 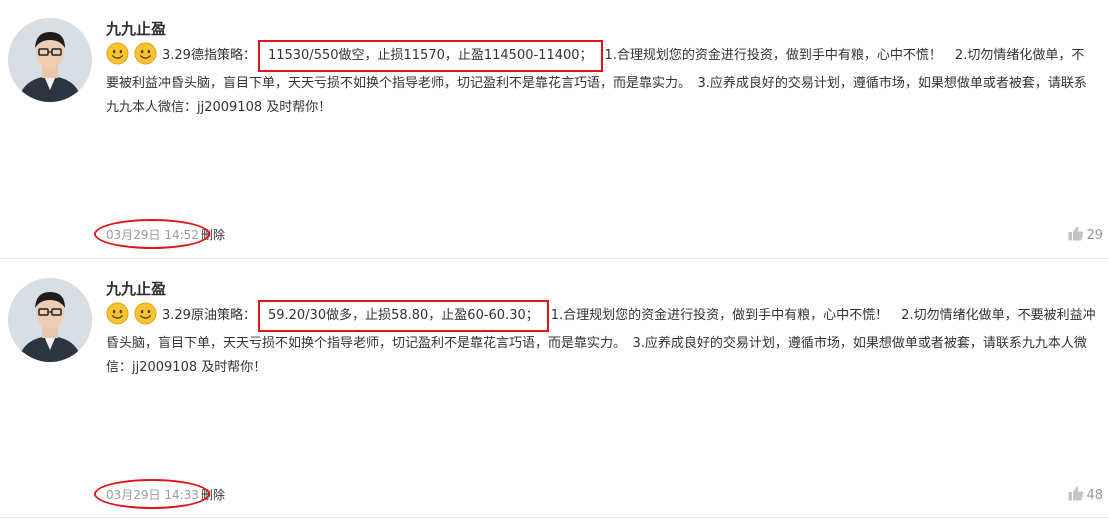 I want to click on like-button: 48, so click(x=1085, y=494).